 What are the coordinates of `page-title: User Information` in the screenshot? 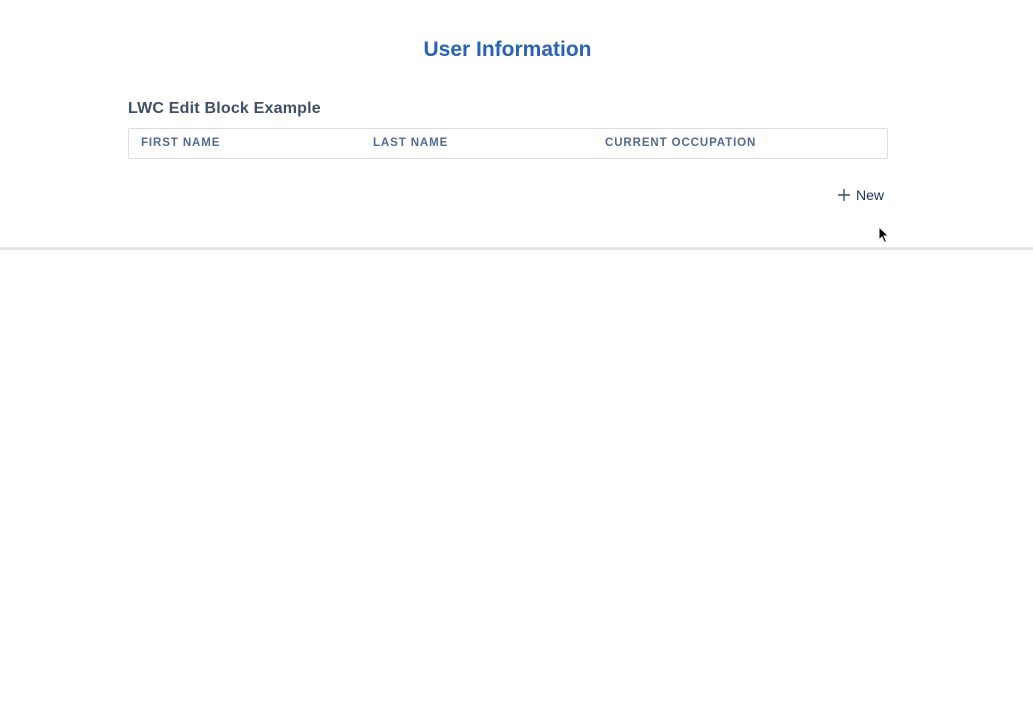 It's located at (507, 49).